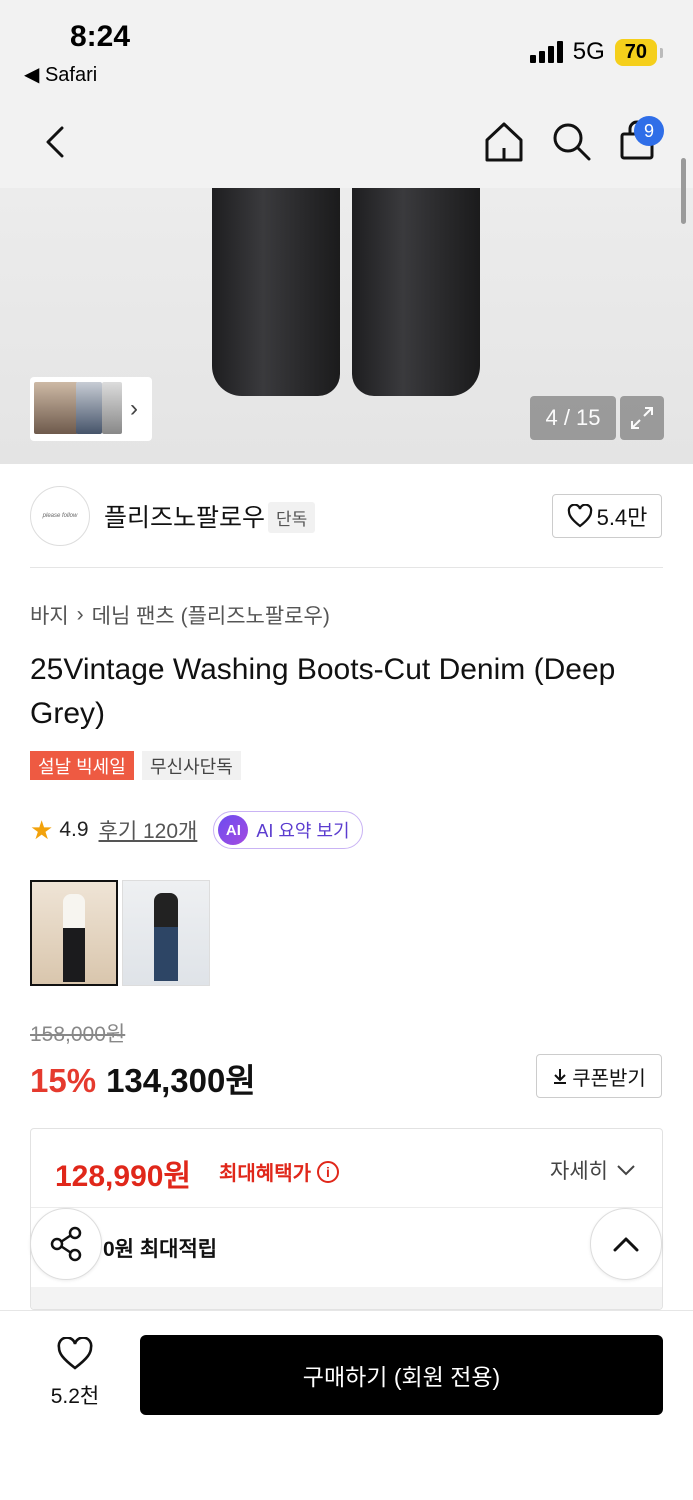 The height and width of the screenshot is (1500, 693). What do you see at coordinates (649, 131) in the screenshot?
I see `cart-count-badge: 9` at bounding box center [649, 131].